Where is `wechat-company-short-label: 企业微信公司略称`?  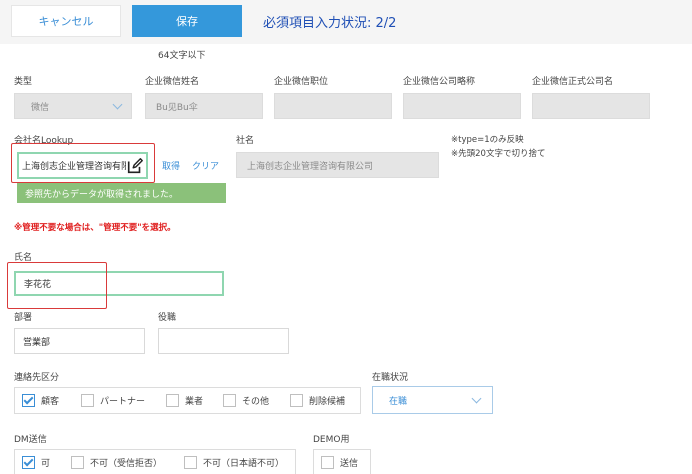
wechat-company-short-label: 企业微信公司略称 is located at coordinates (439, 82).